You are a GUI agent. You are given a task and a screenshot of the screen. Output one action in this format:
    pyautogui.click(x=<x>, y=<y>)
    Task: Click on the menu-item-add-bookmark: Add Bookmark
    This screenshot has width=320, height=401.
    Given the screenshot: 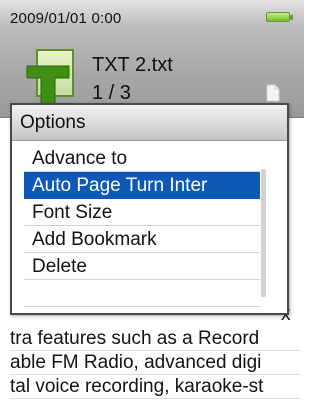 What is the action you would take?
    pyautogui.click(x=142, y=239)
    